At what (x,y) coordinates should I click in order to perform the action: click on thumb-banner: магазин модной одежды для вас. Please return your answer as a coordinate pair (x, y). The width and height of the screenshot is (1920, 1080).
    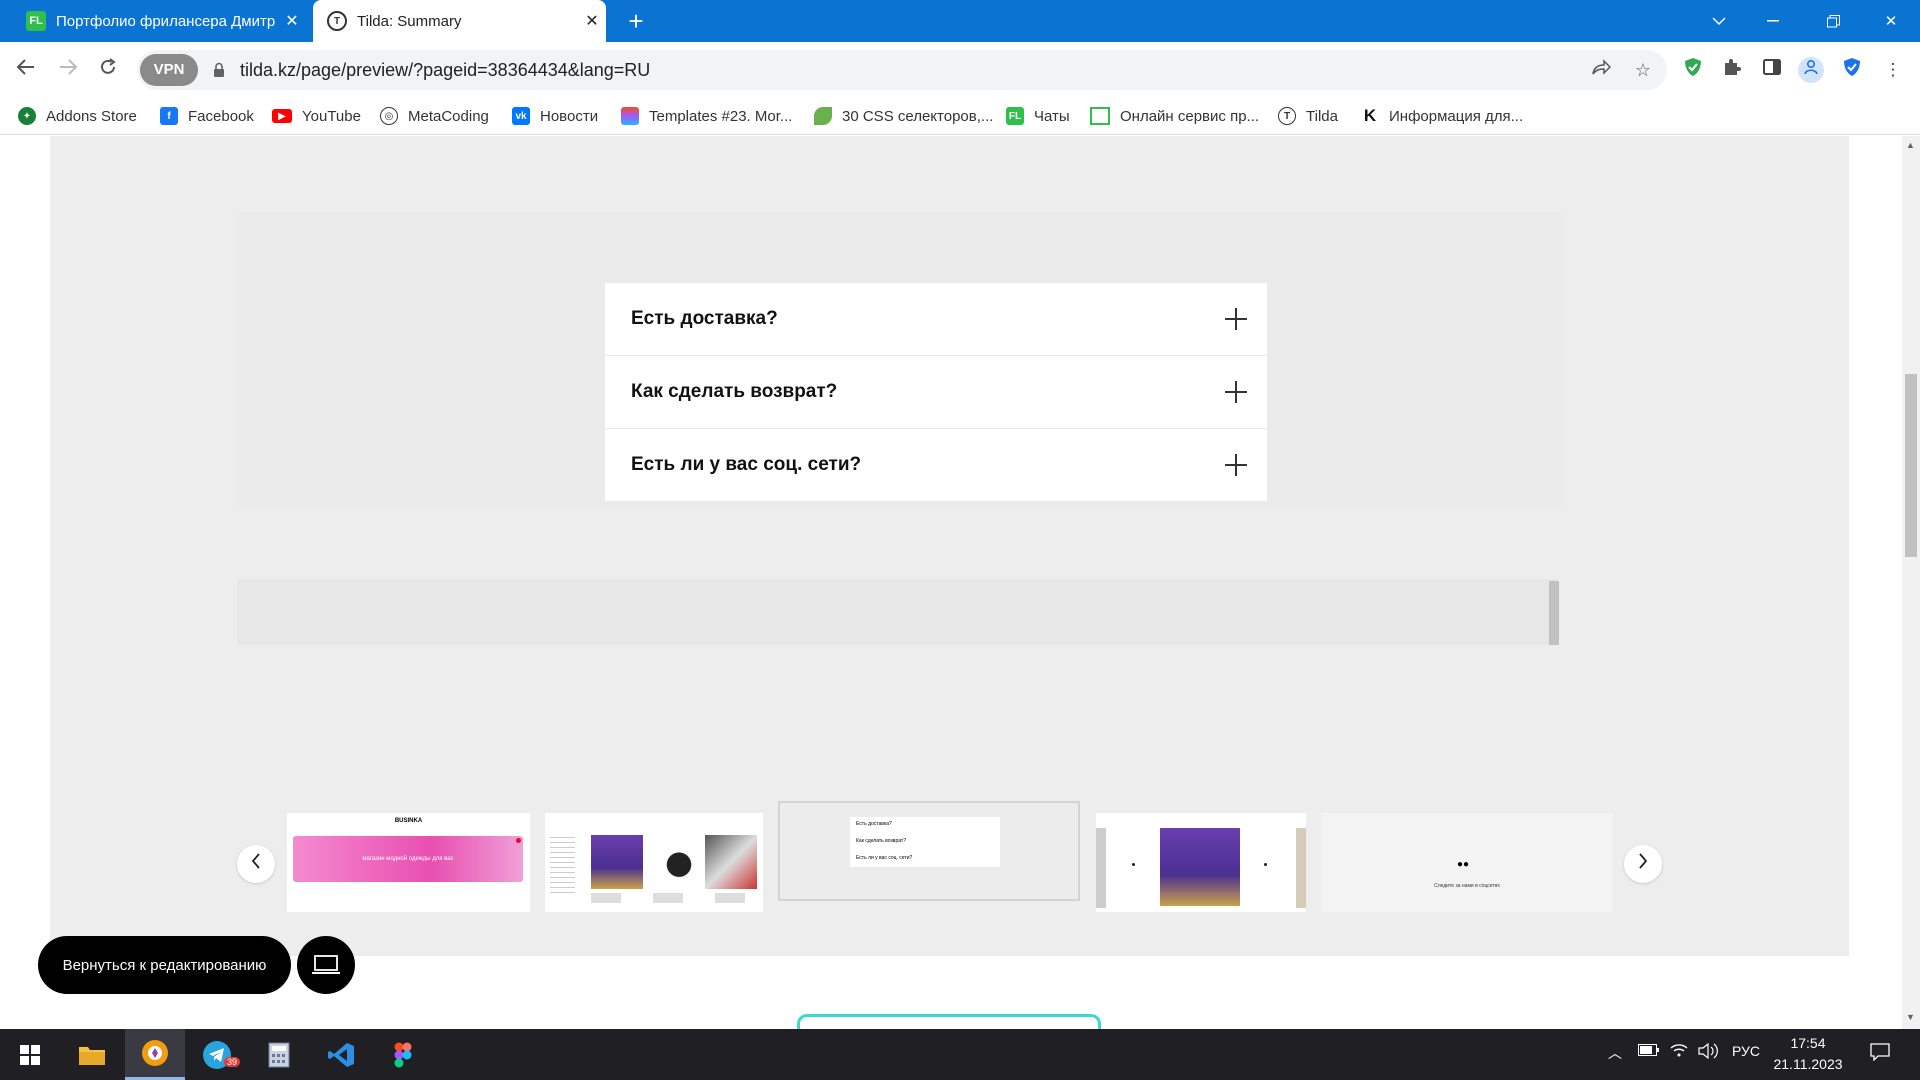
    Looking at the image, I should click on (408, 859).